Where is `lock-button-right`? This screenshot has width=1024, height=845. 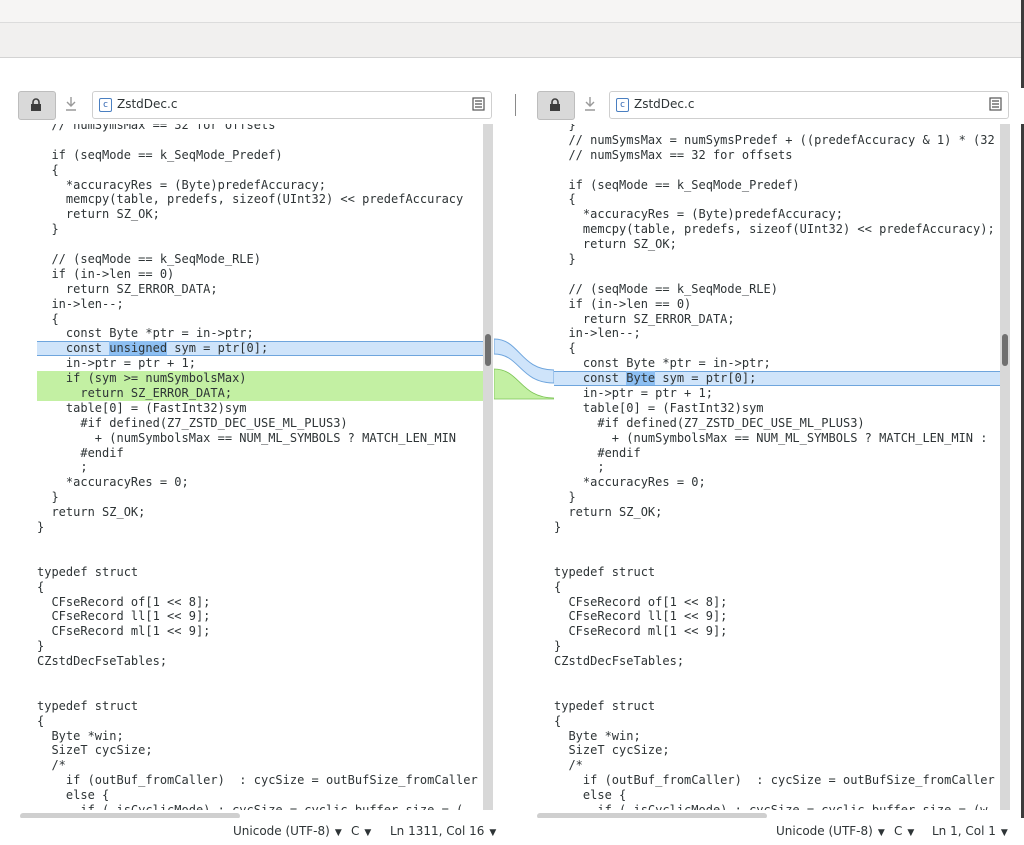
lock-button-right is located at coordinates (556, 105).